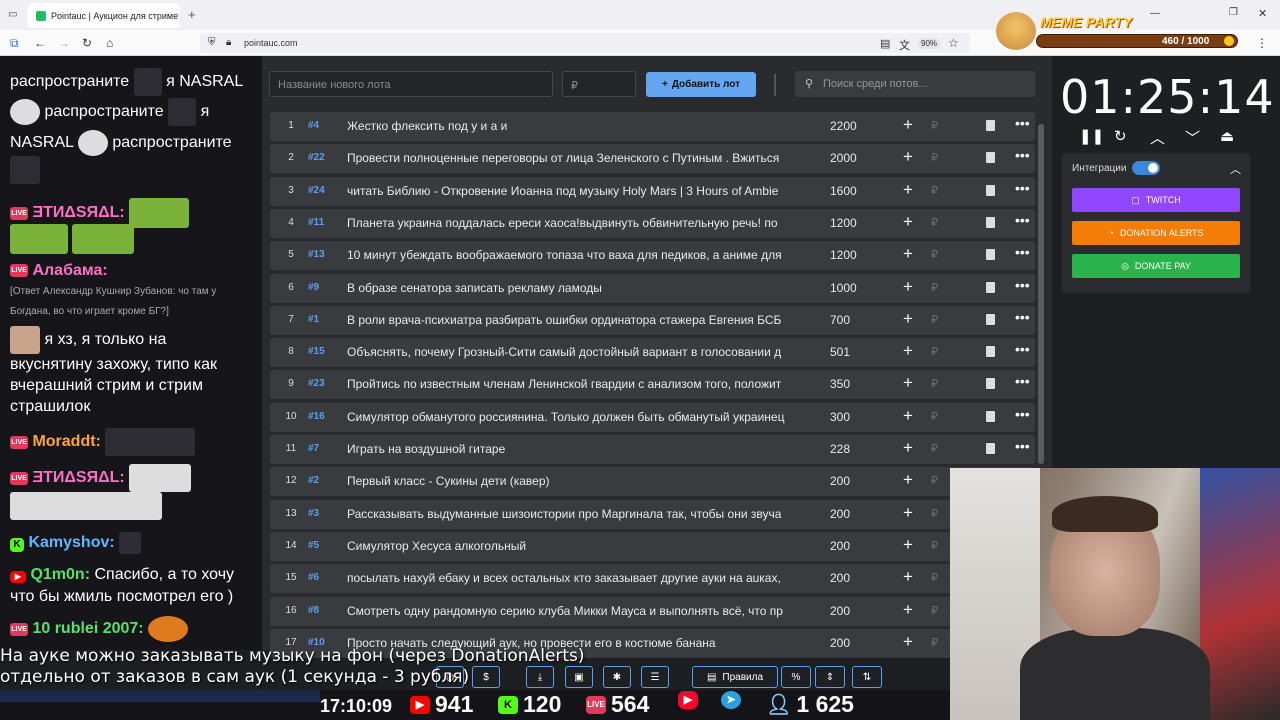 Image resolution: width=1280 pixels, height=720 pixels. Describe the element at coordinates (1227, 136) in the screenshot. I see `double-up-icon: ⏏` at that location.